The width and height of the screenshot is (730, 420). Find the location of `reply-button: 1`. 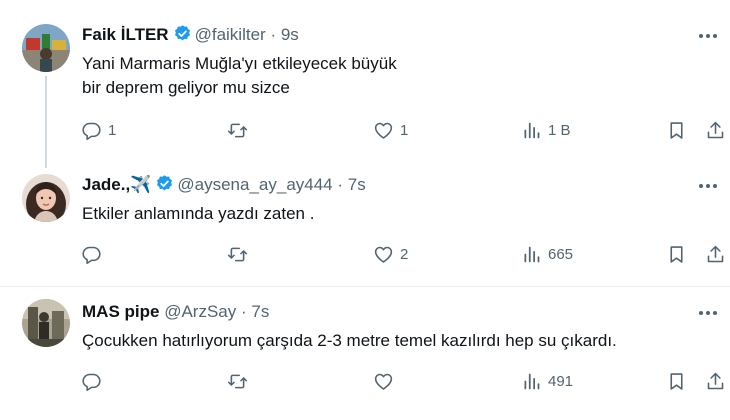

reply-button: 1 is located at coordinates (98, 130).